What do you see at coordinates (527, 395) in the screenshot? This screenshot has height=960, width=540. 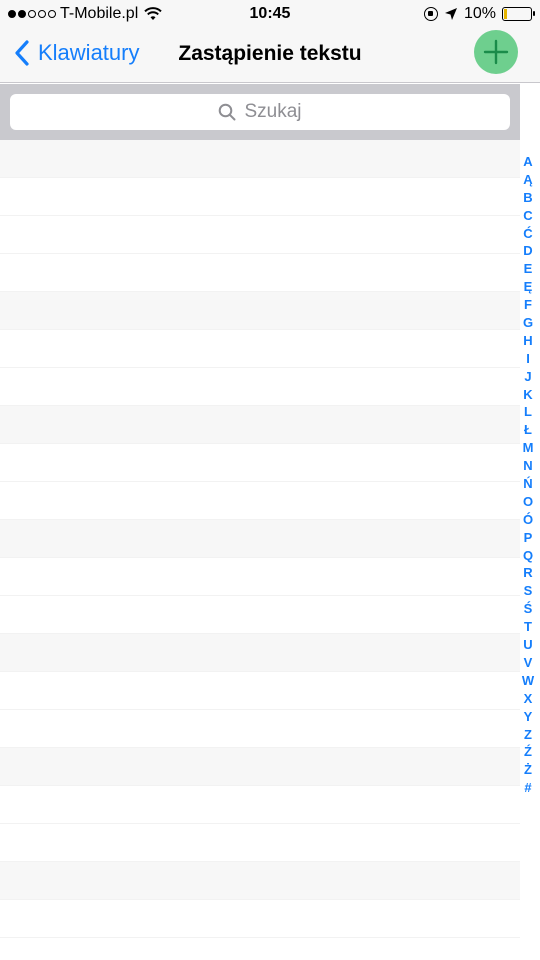 I see `index-letter: K` at bounding box center [527, 395].